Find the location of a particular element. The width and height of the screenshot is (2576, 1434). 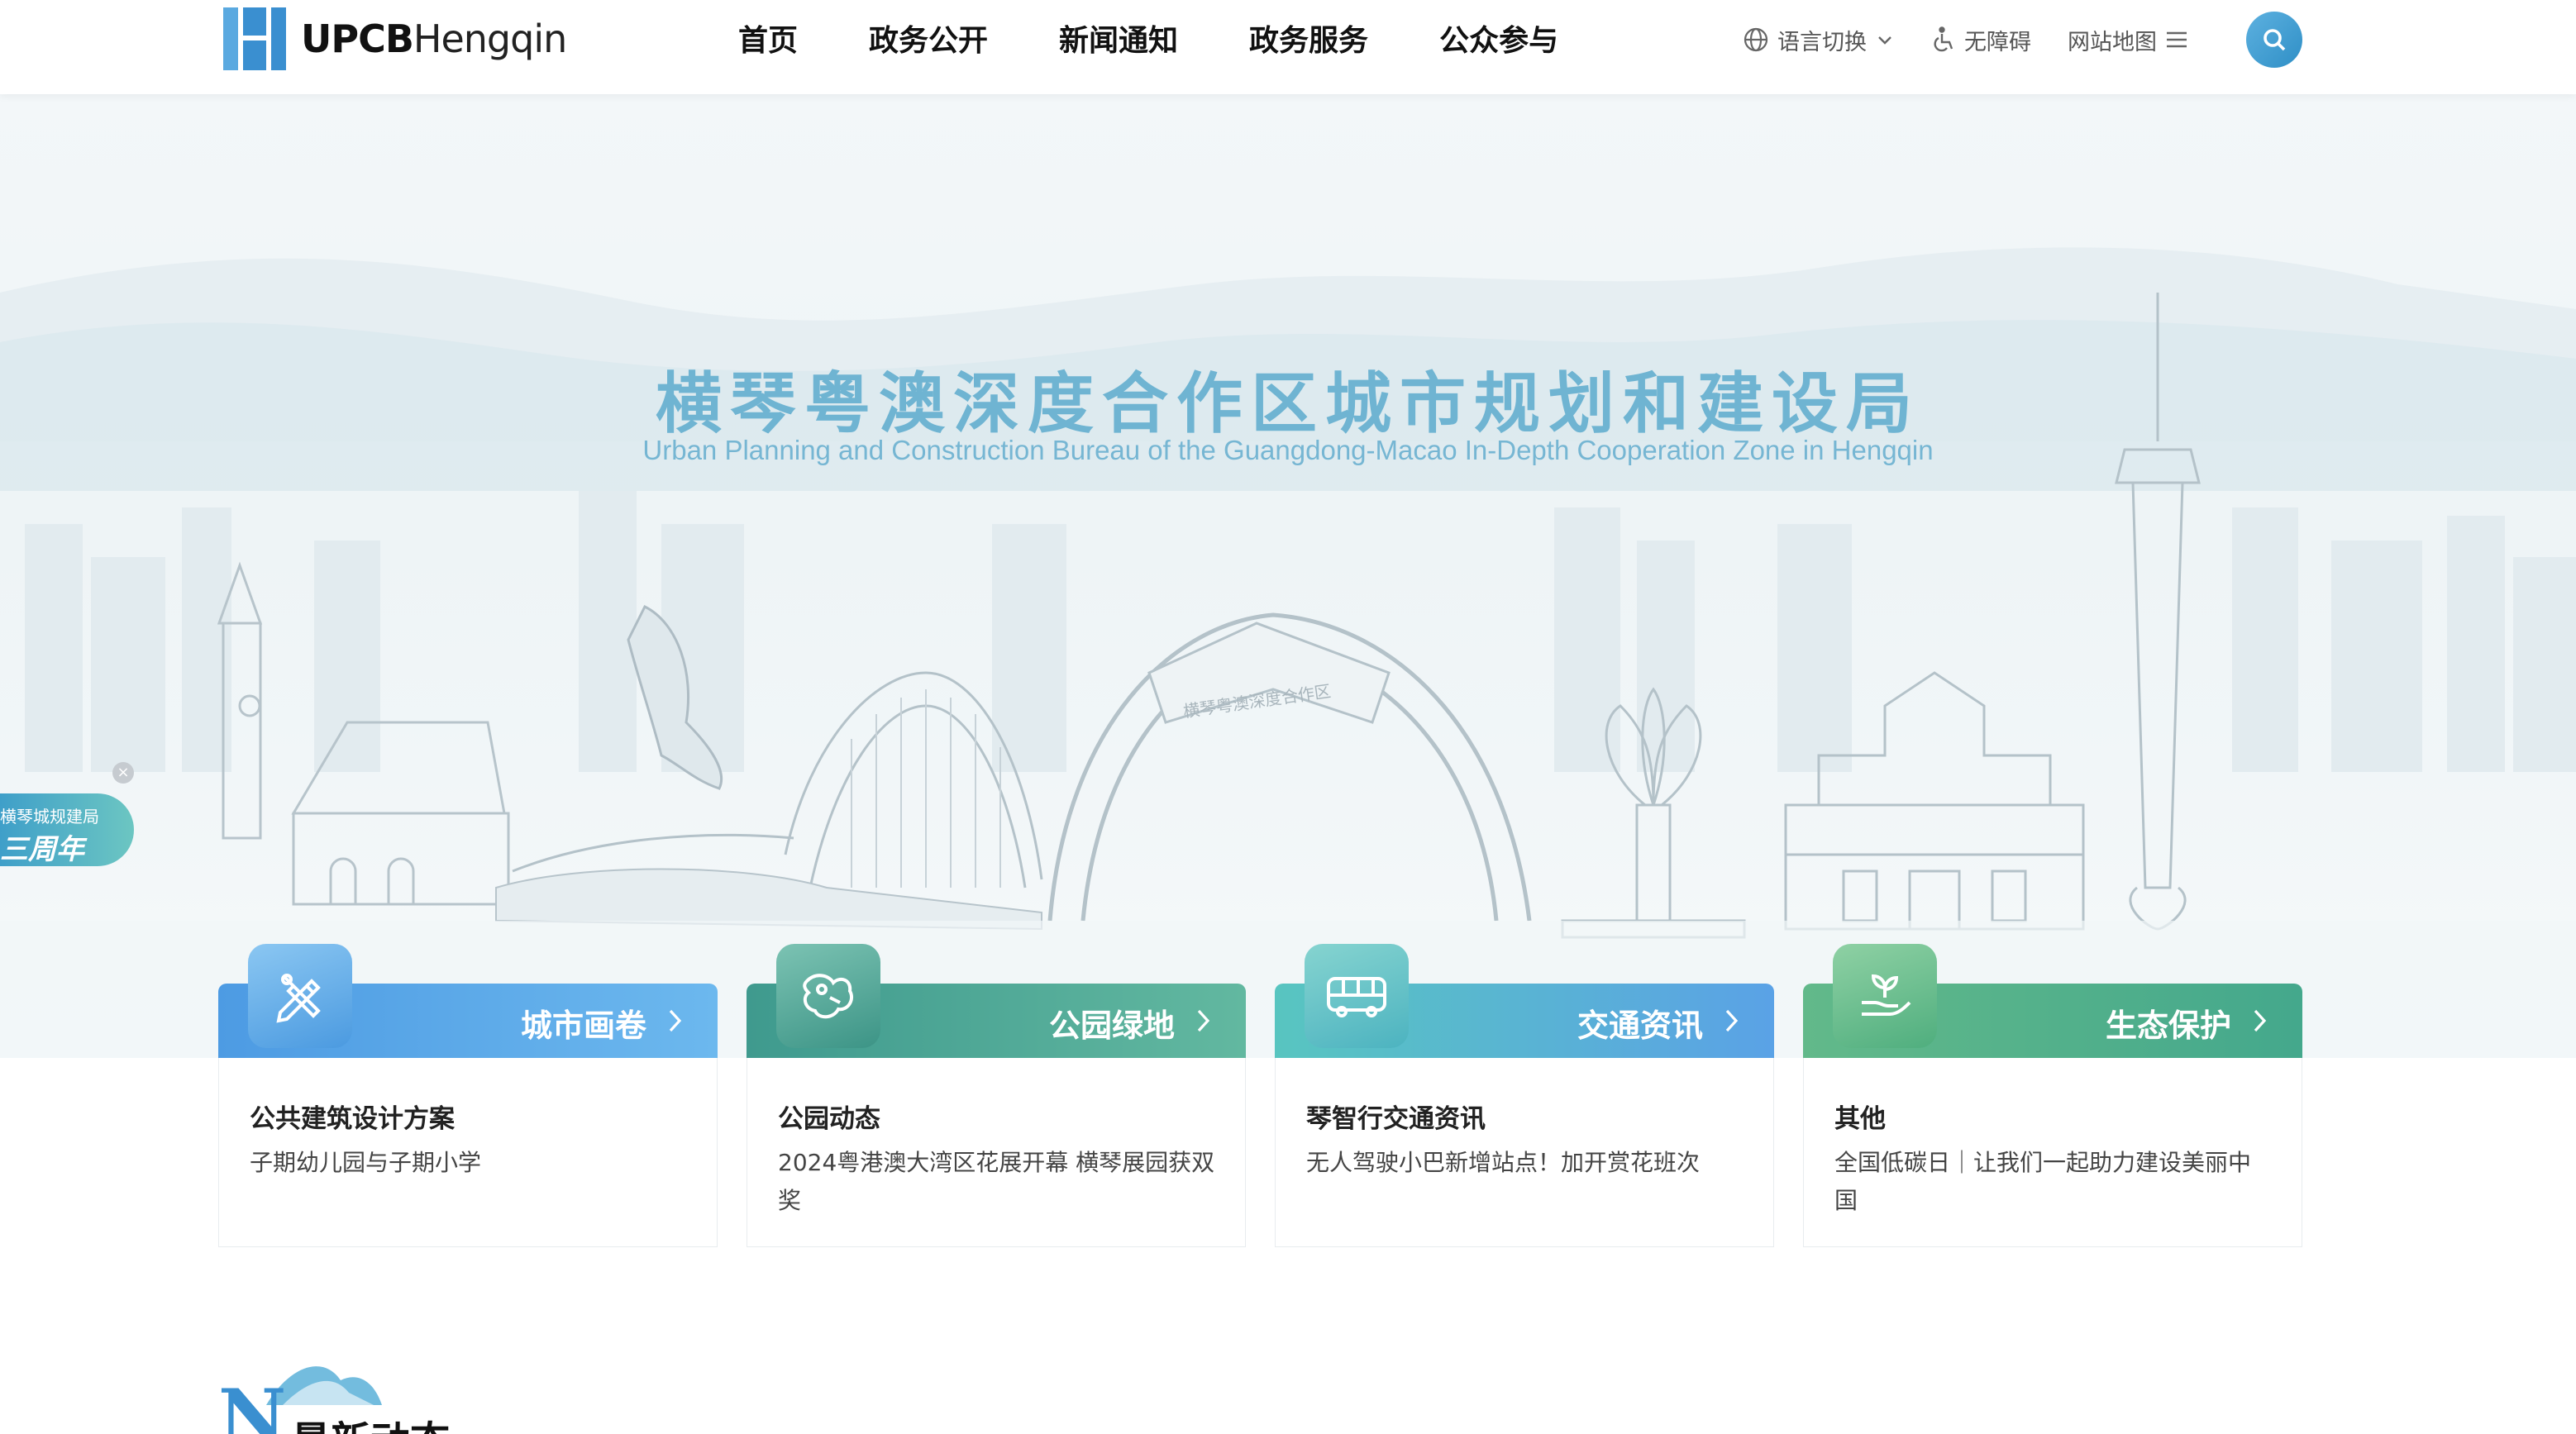

nav-government-affairs: 政务公开 is located at coordinates (928, 41).